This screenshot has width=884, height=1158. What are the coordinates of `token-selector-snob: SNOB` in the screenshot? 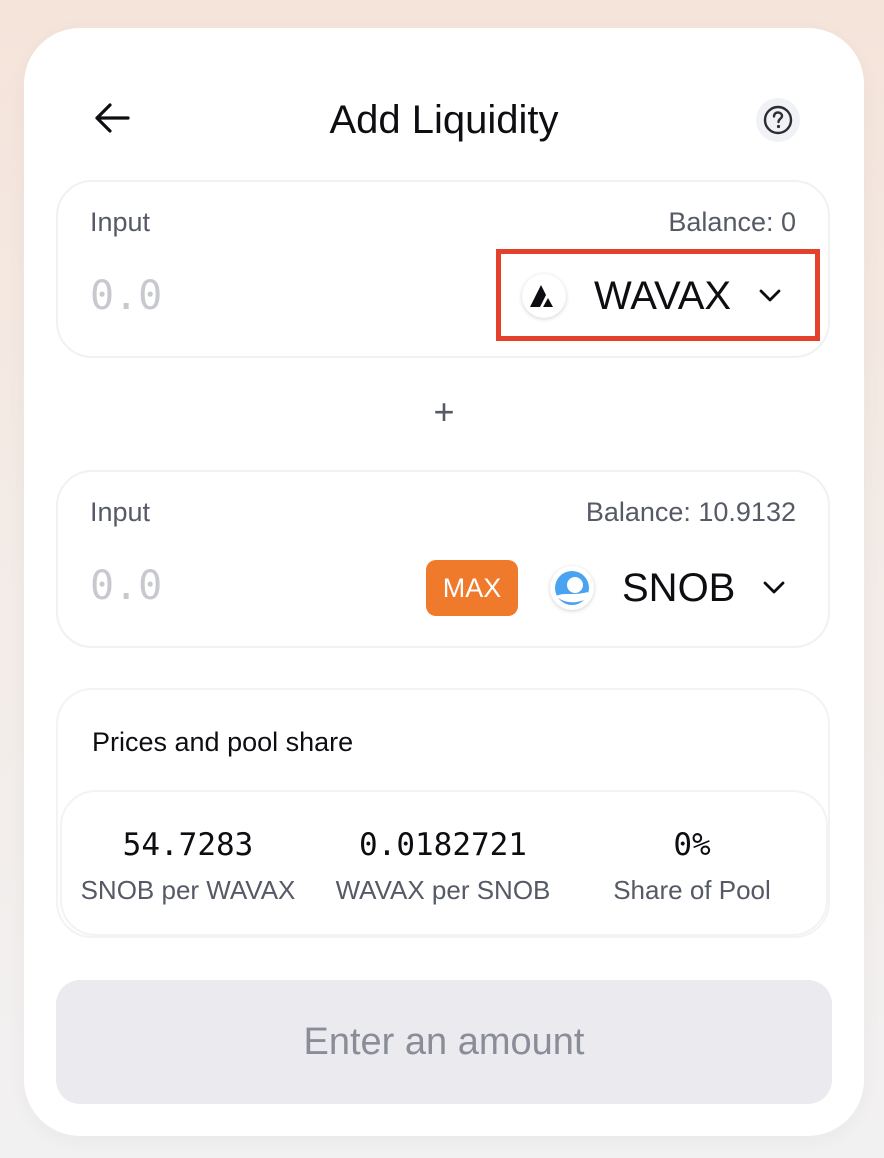 It's located at (668, 588).